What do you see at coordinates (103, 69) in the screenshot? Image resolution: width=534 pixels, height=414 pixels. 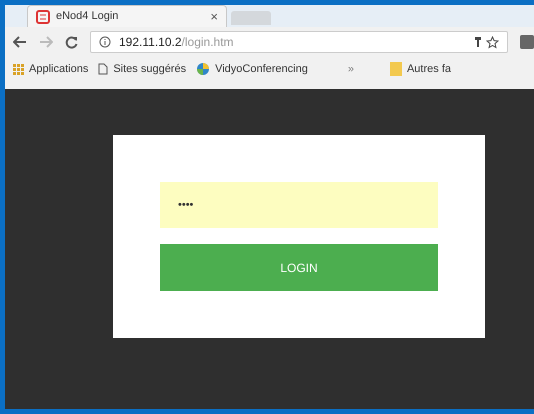 I see `page-icon` at bounding box center [103, 69].